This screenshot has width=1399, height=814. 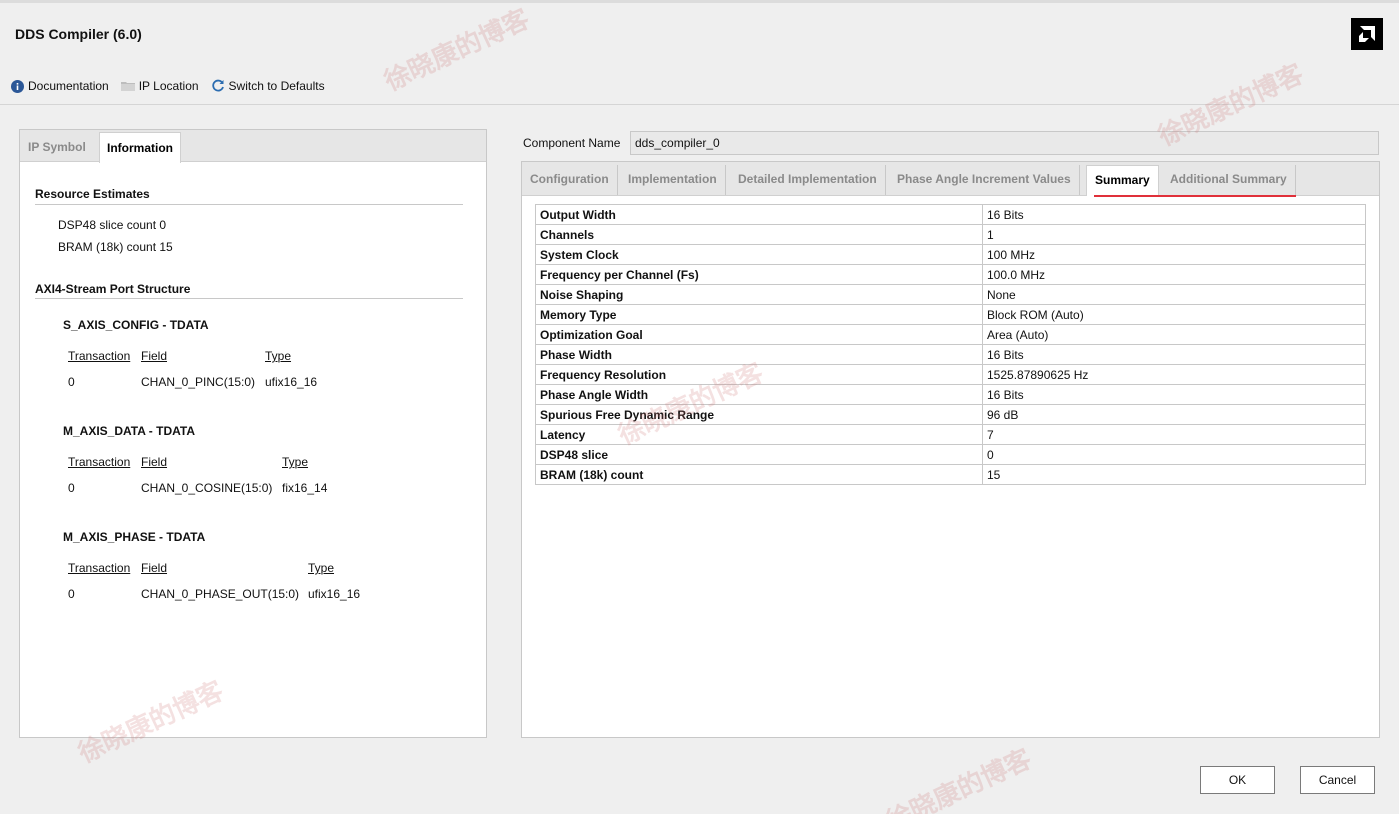 I want to click on summary-key-cell: DSP48 slice, so click(x=759, y=454).